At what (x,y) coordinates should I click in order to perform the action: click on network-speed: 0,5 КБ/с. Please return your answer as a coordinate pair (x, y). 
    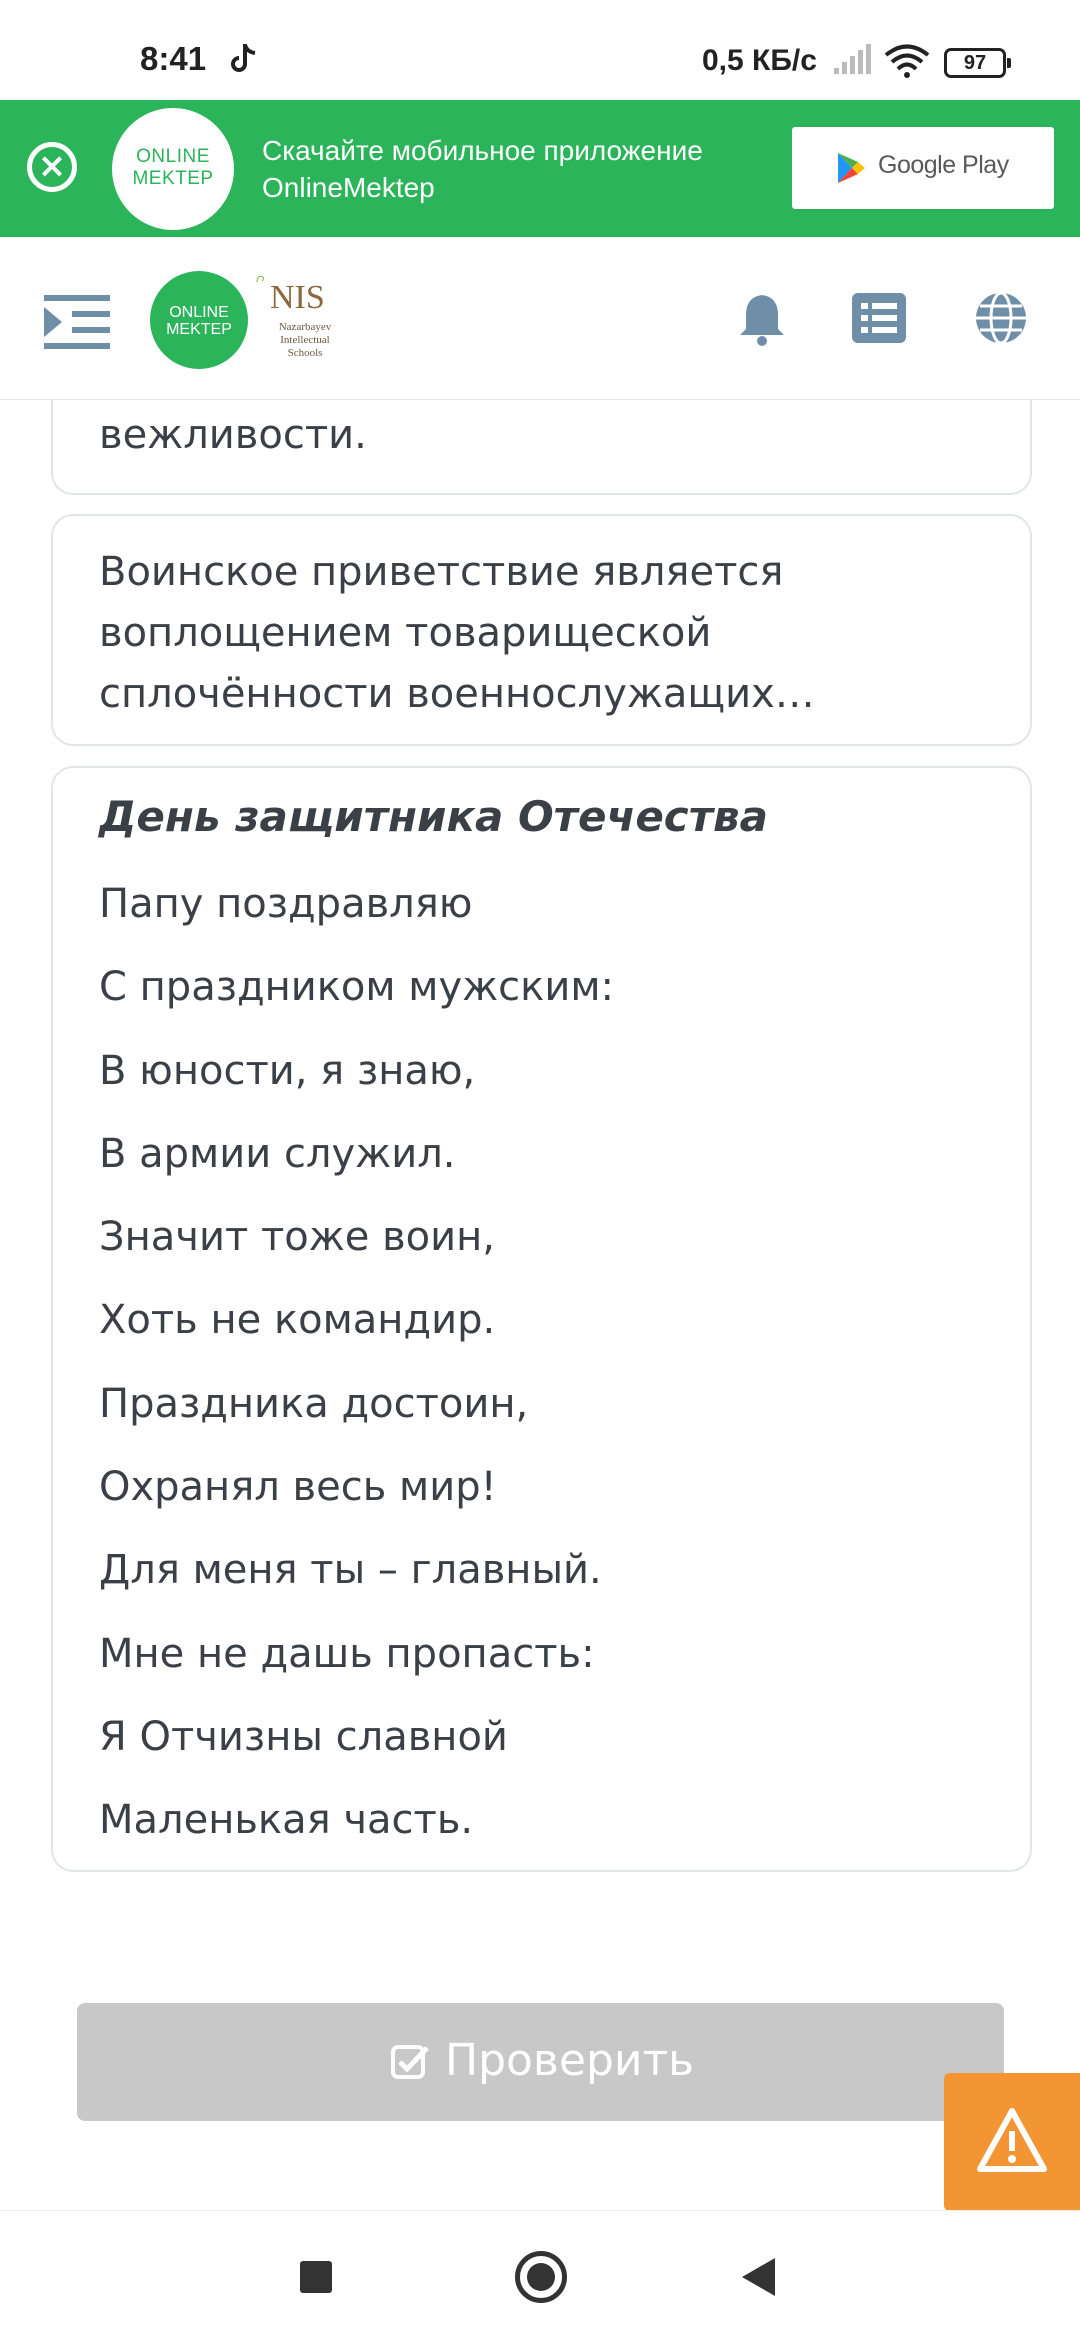
    Looking at the image, I should click on (759, 60).